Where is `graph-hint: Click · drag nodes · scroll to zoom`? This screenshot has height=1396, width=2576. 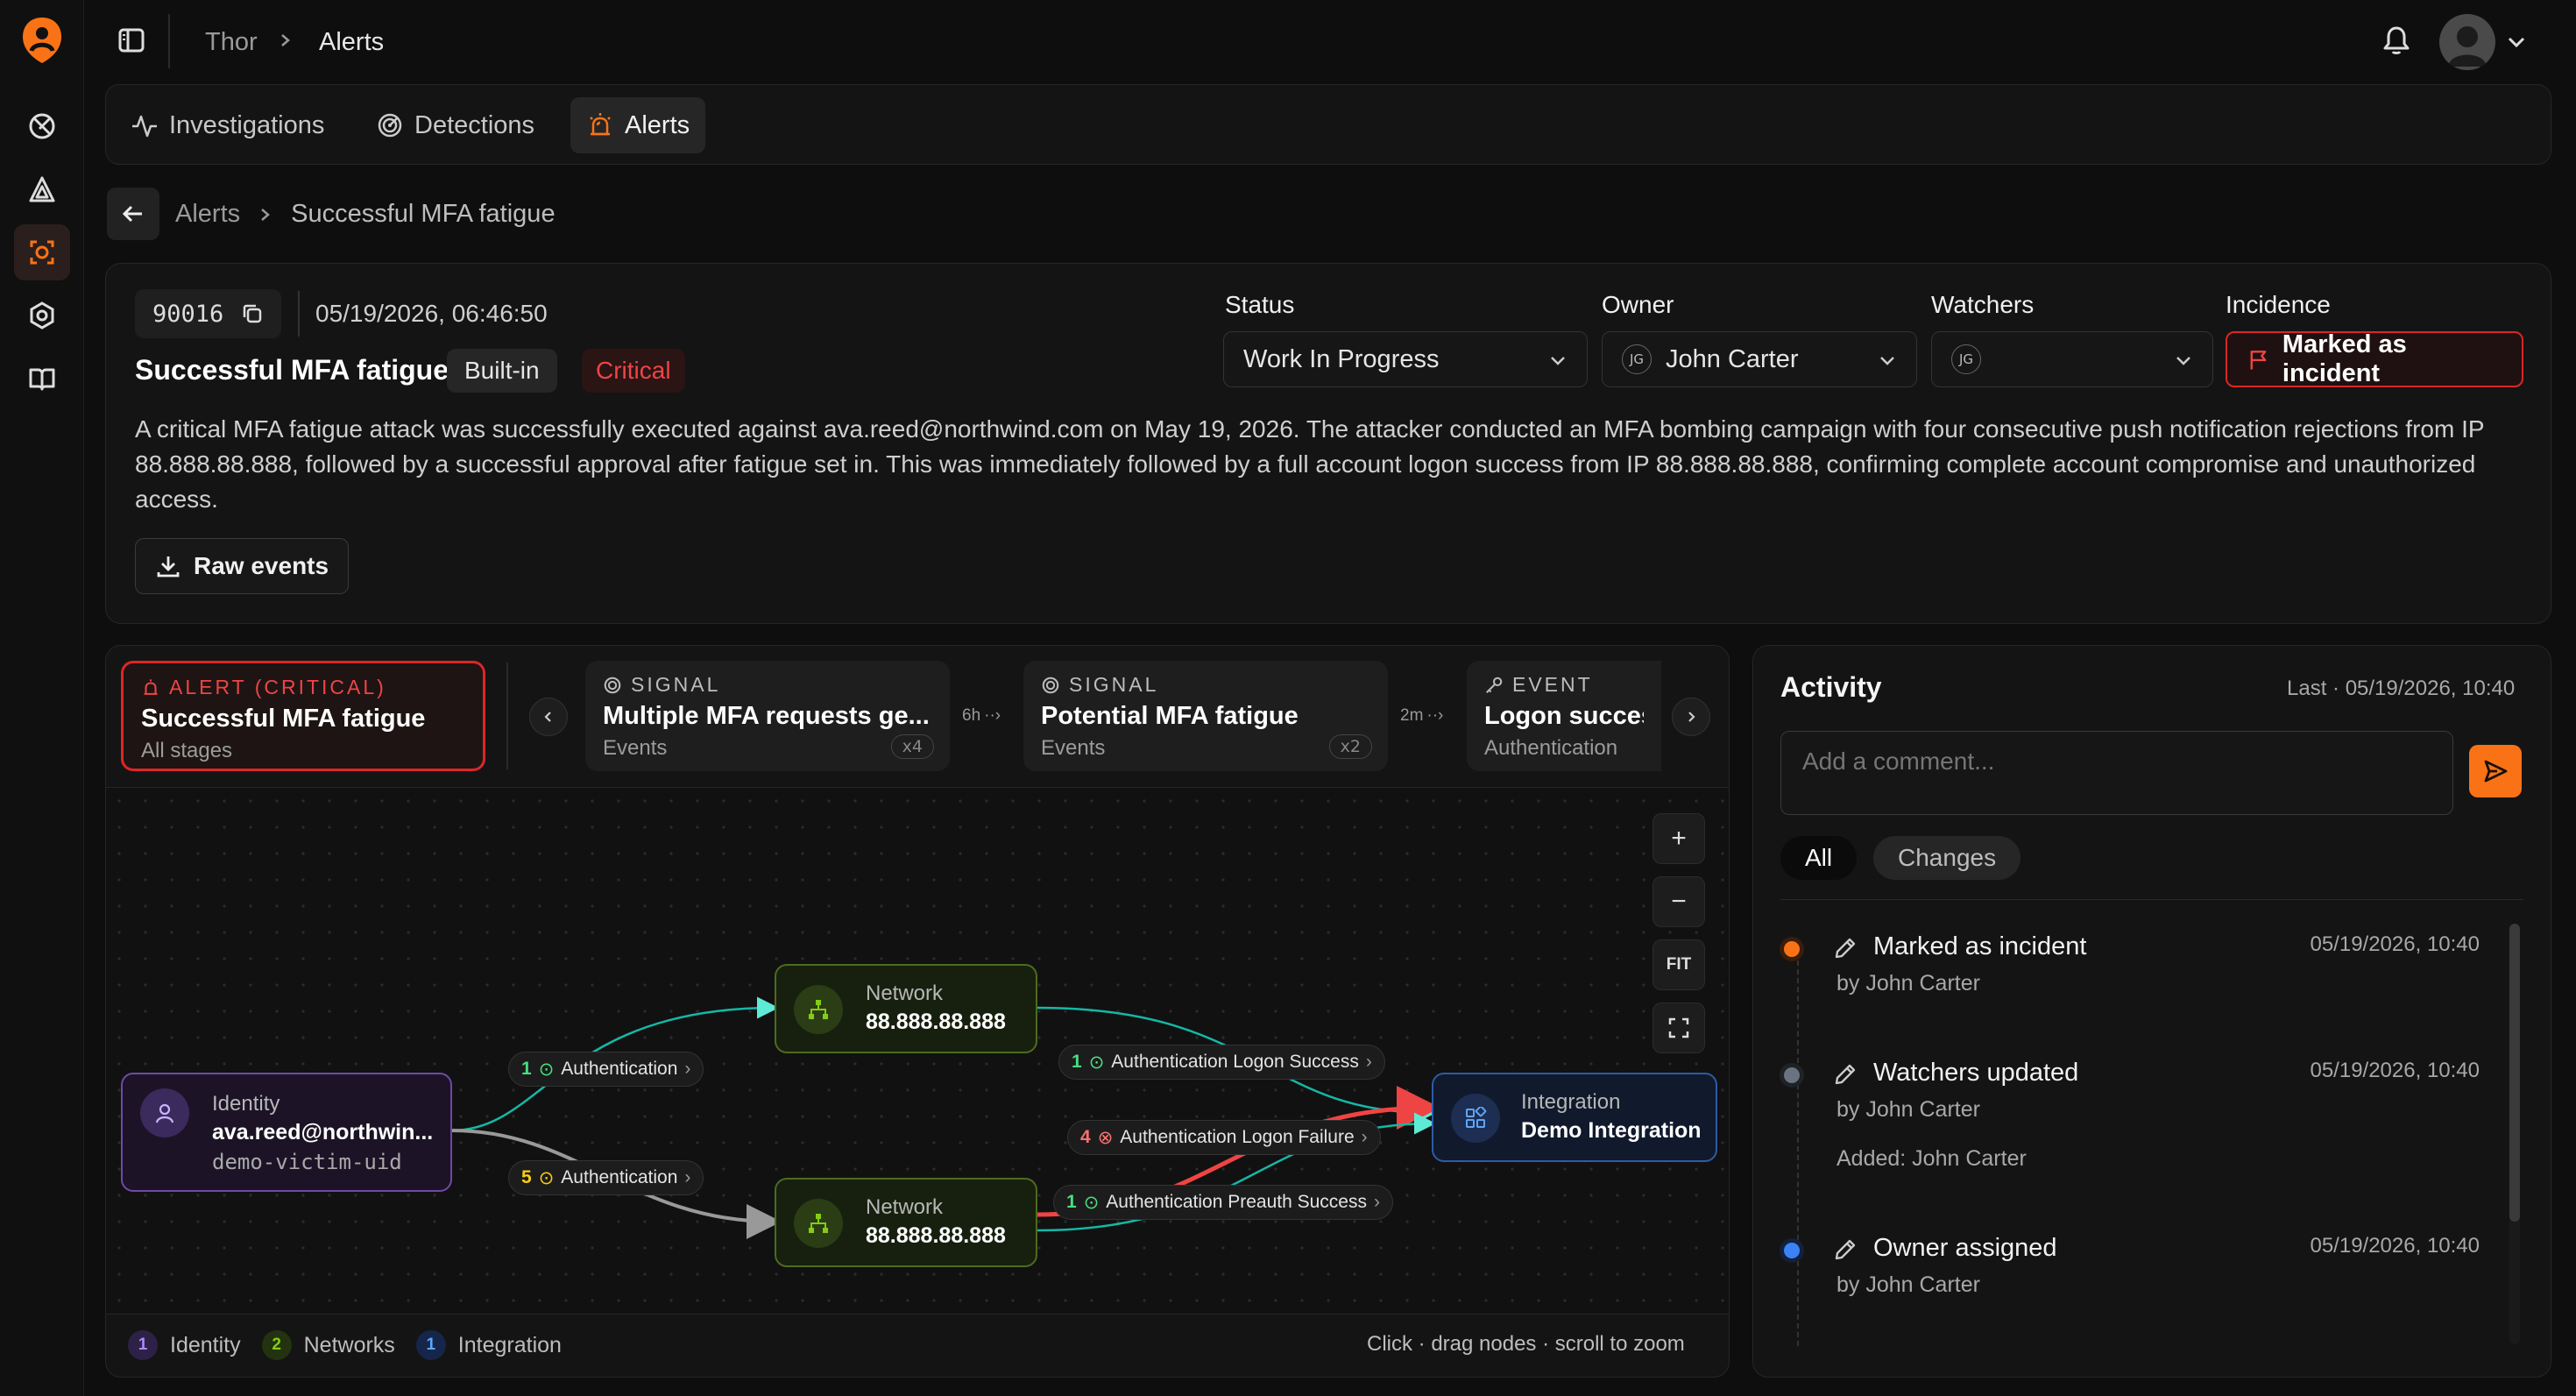 graph-hint: Click · drag nodes · scroll to zoom is located at coordinates (1526, 1344).